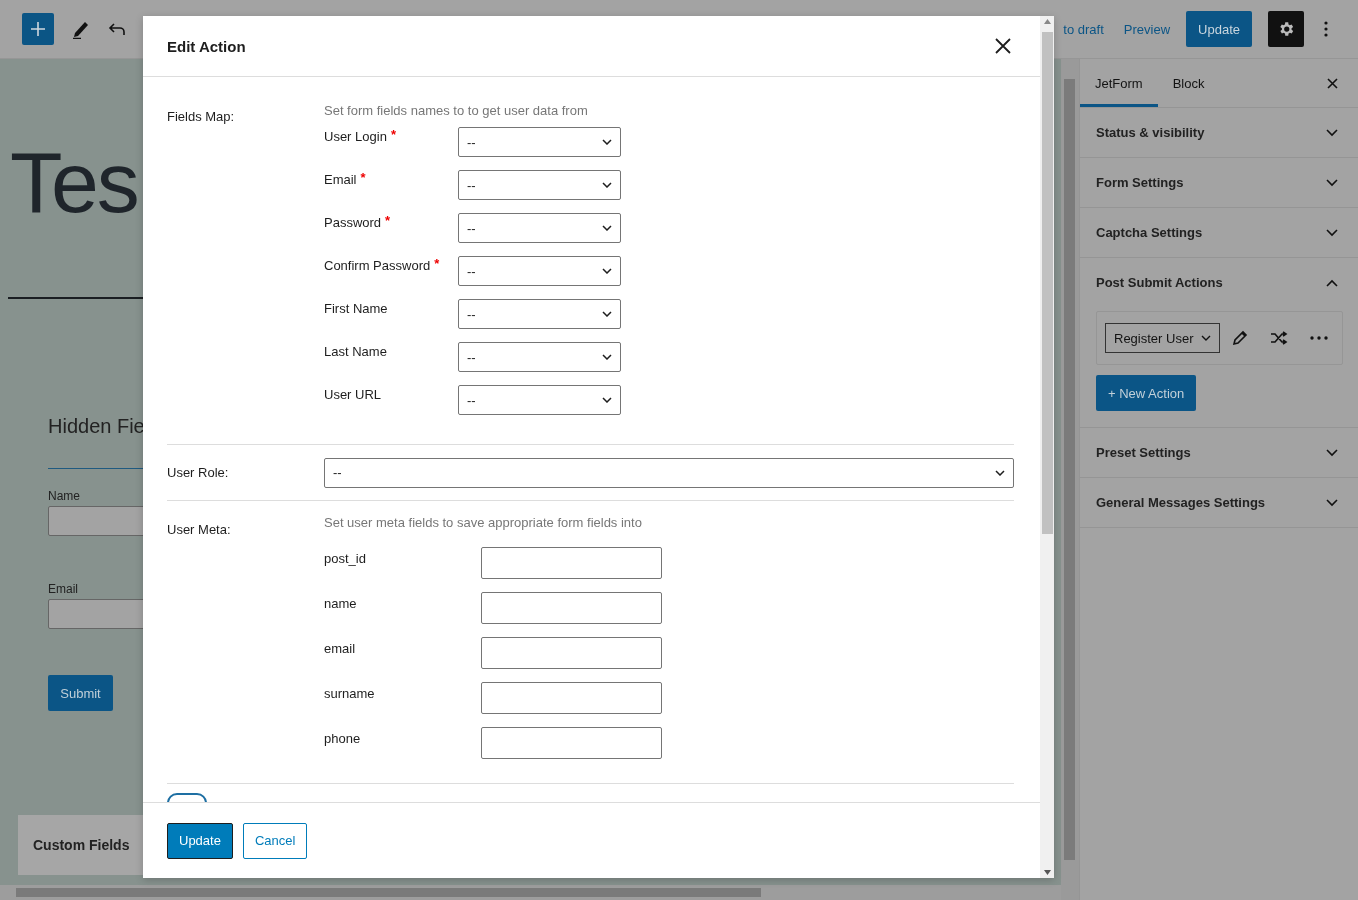 Image resolution: width=1358 pixels, height=900 pixels. Describe the element at coordinates (81, 845) in the screenshot. I see `panel-title: Custom Fields` at that location.